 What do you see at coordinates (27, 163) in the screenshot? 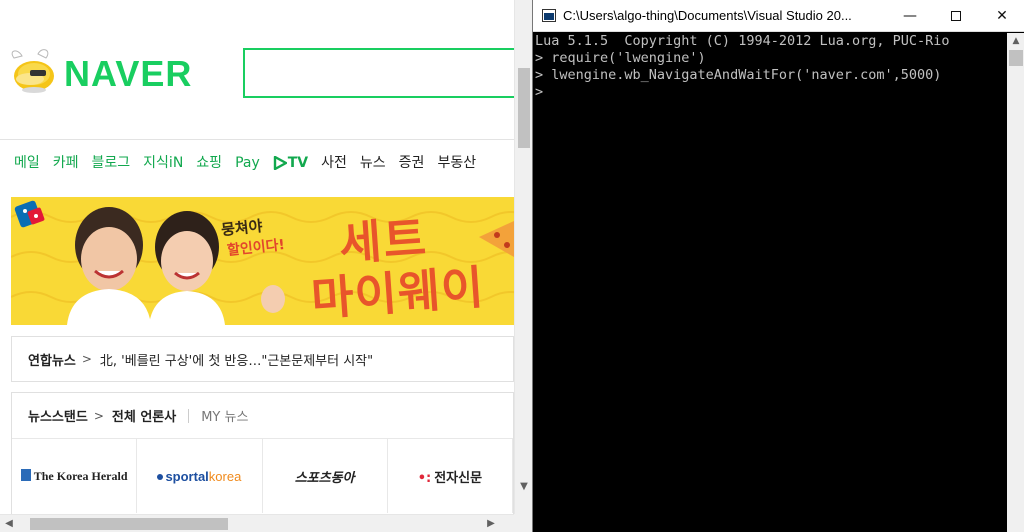
I see `nav-item-mail: 메일` at bounding box center [27, 163].